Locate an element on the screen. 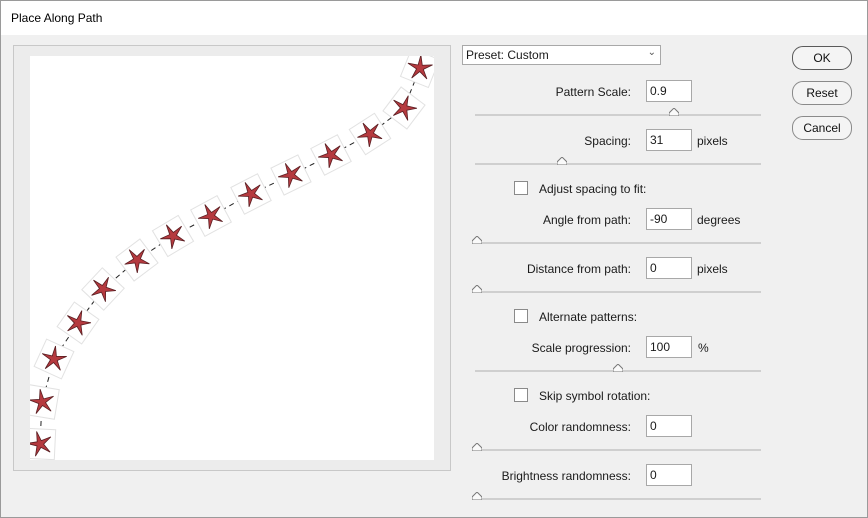 This screenshot has width=868, height=518. adjust-spacing-label: Adjust spacing to fit: is located at coordinates (593, 189).